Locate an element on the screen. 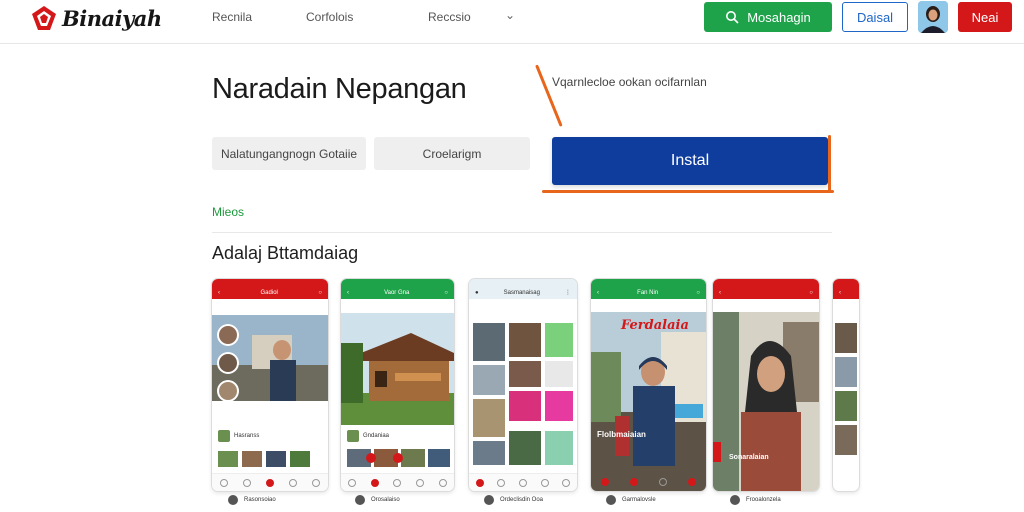 This screenshot has height=512, width=1024. more-link: Mieos is located at coordinates (228, 212).